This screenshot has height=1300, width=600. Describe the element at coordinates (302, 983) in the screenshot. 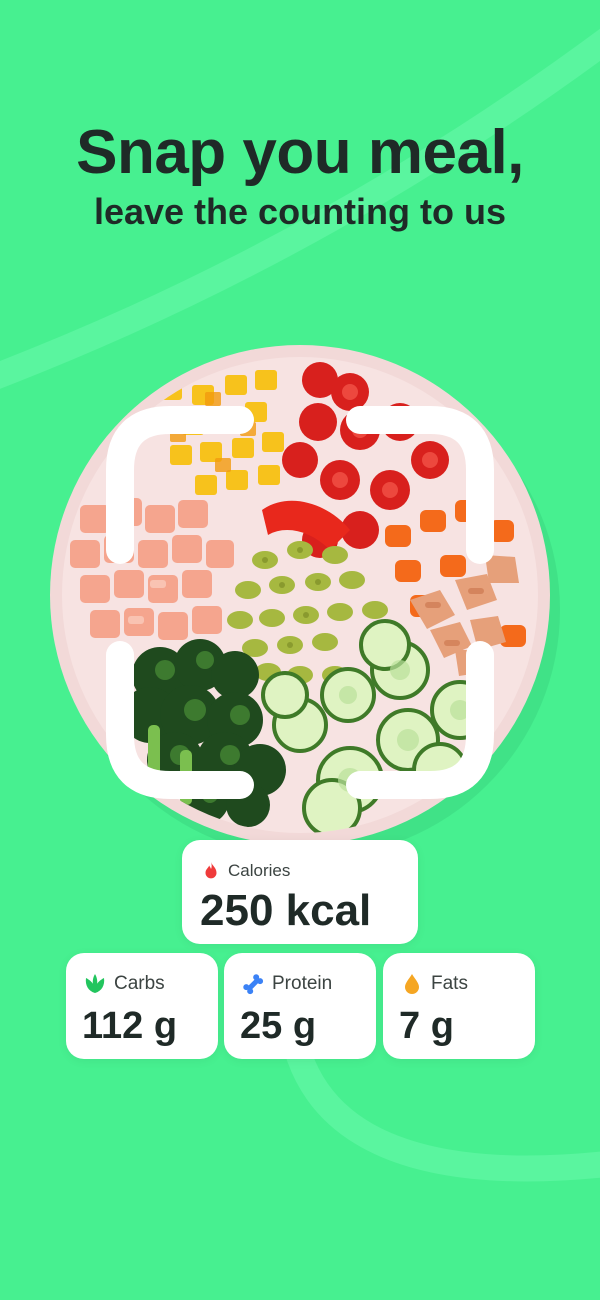

I see `protein-label: Protein` at that location.